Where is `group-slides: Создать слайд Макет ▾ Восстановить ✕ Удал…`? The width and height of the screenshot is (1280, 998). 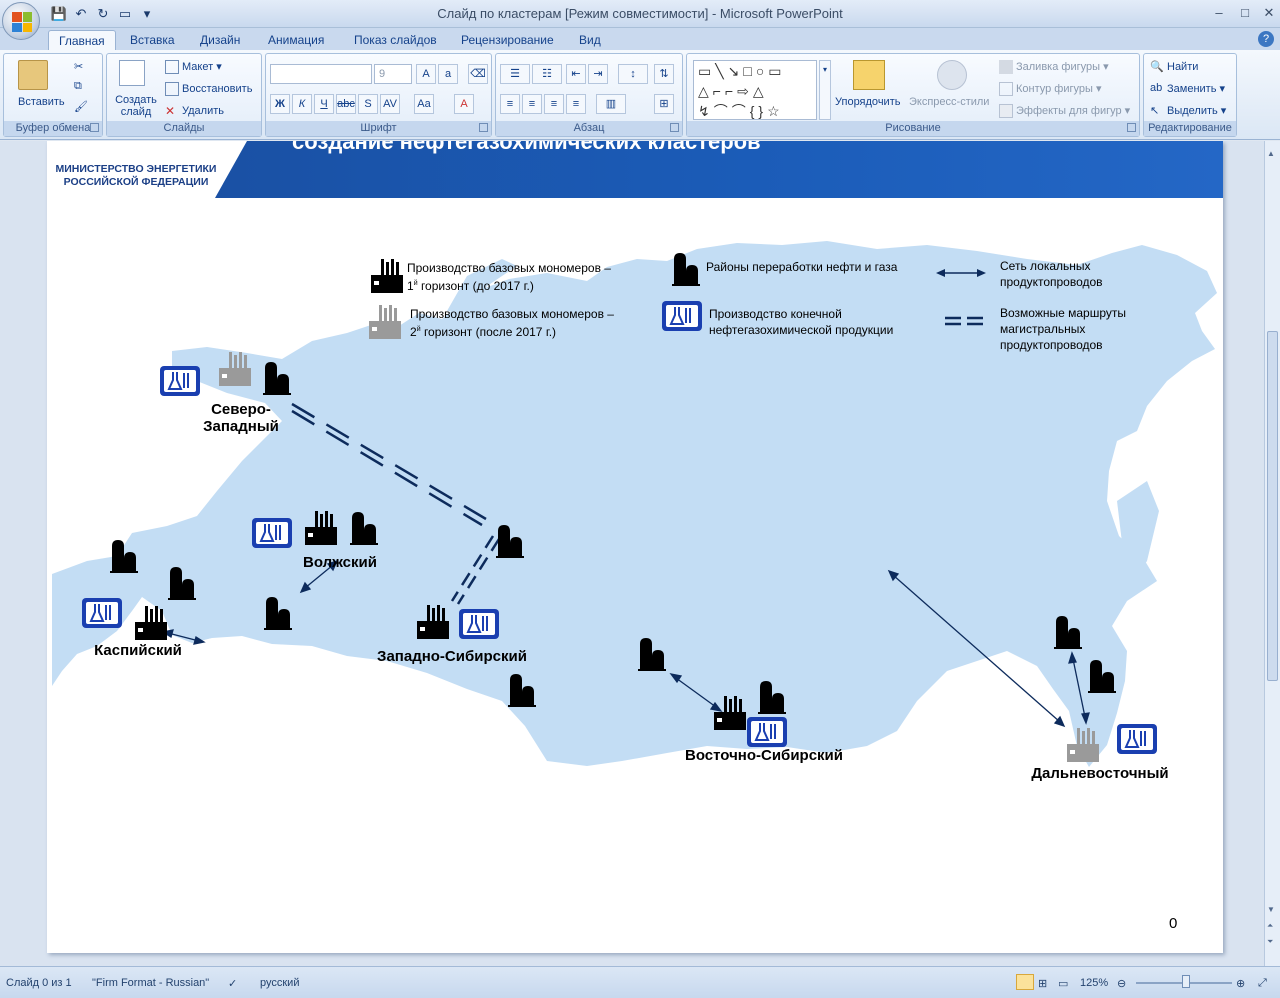 group-slides: Создать слайд Макет ▾ Восстановить ✕ Удал… is located at coordinates (184, 95).